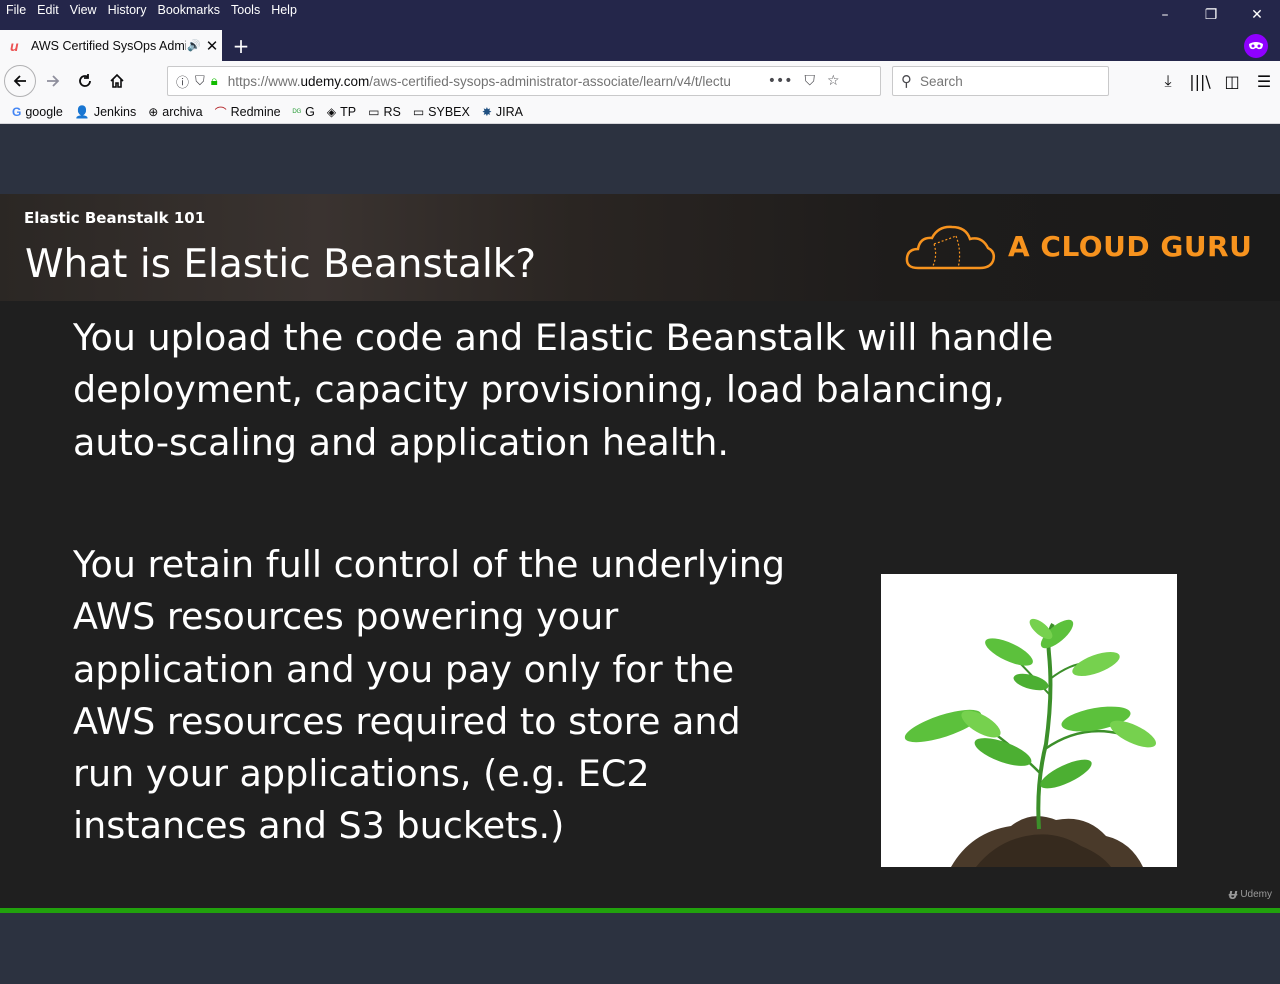  Describe the element at coordinates (950, 247) in the screenshot. I see `cloud-logo-icon` at that location.